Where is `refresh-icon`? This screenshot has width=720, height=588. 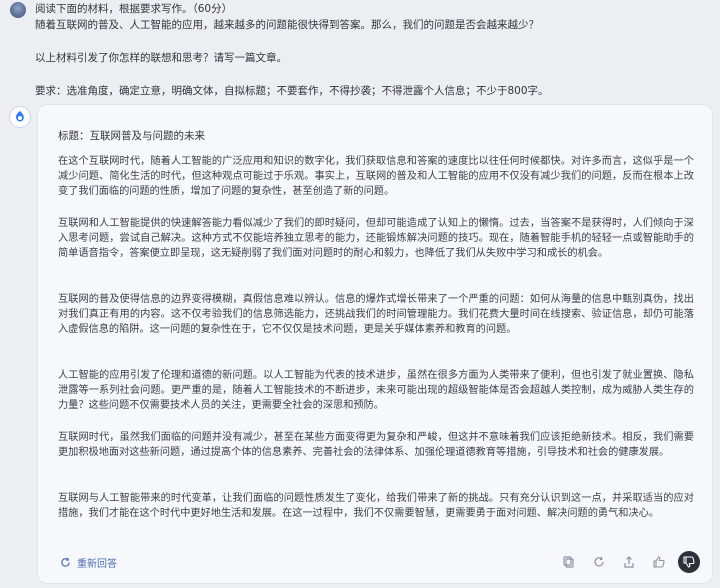 refresh-icon is located at coordinates (599, 561).